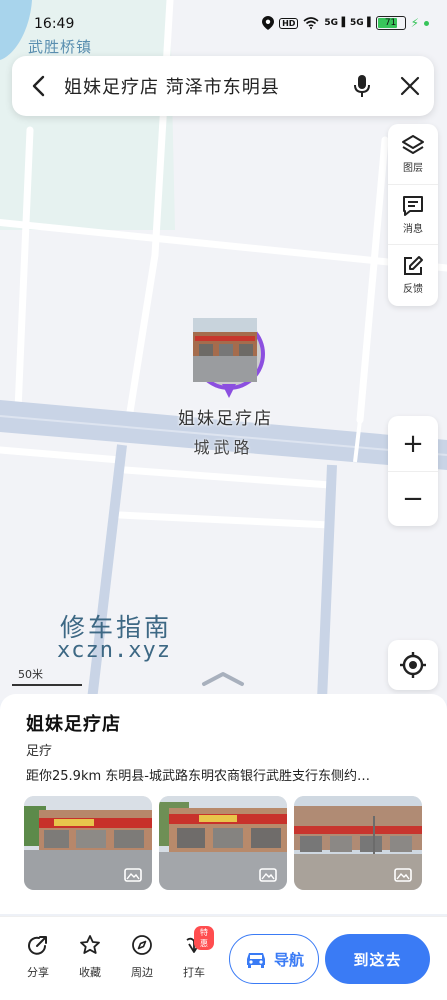  I want to click on marker-photo, so click(227, 352).